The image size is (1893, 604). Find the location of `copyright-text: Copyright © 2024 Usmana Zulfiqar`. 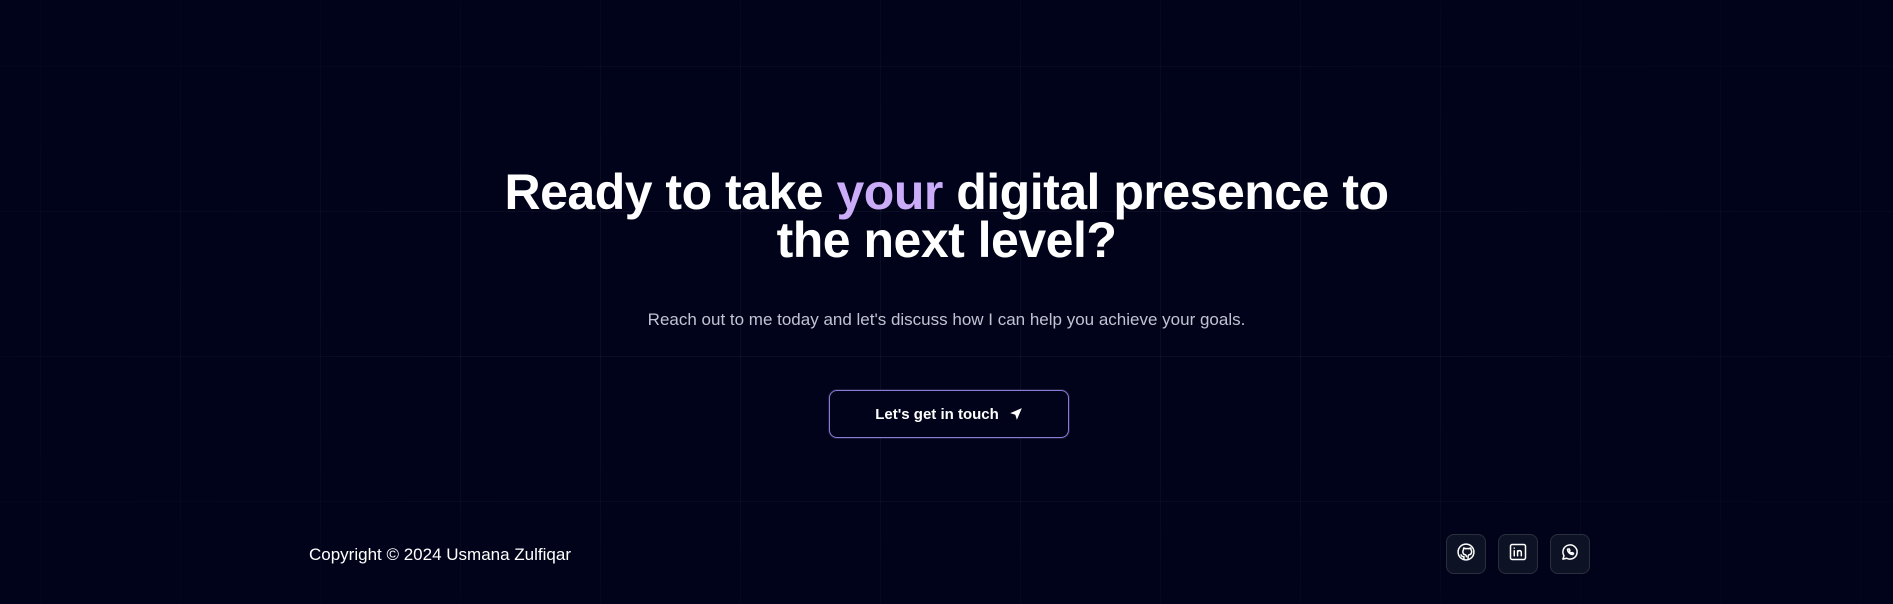

copyright-text: Copyright © 2024 Usmana Zulfiqar is located at coordinates (440, 554).